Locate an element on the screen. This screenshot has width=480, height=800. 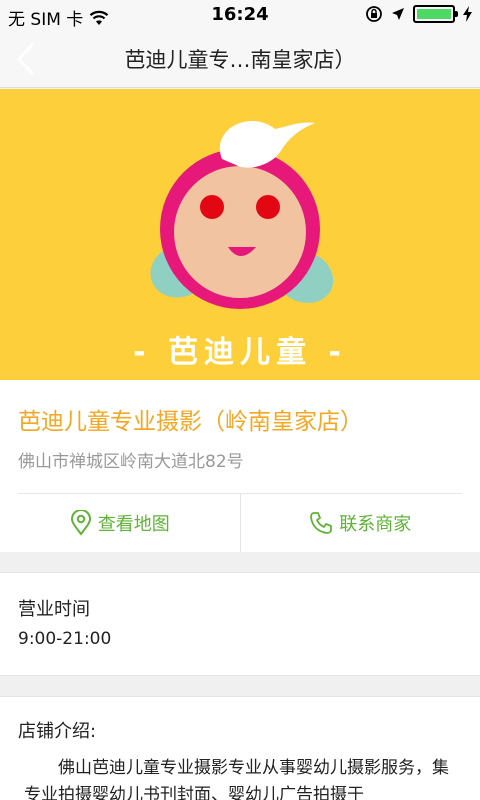
business-hours-title: 营业时间 is located at coordinates (54, 609).